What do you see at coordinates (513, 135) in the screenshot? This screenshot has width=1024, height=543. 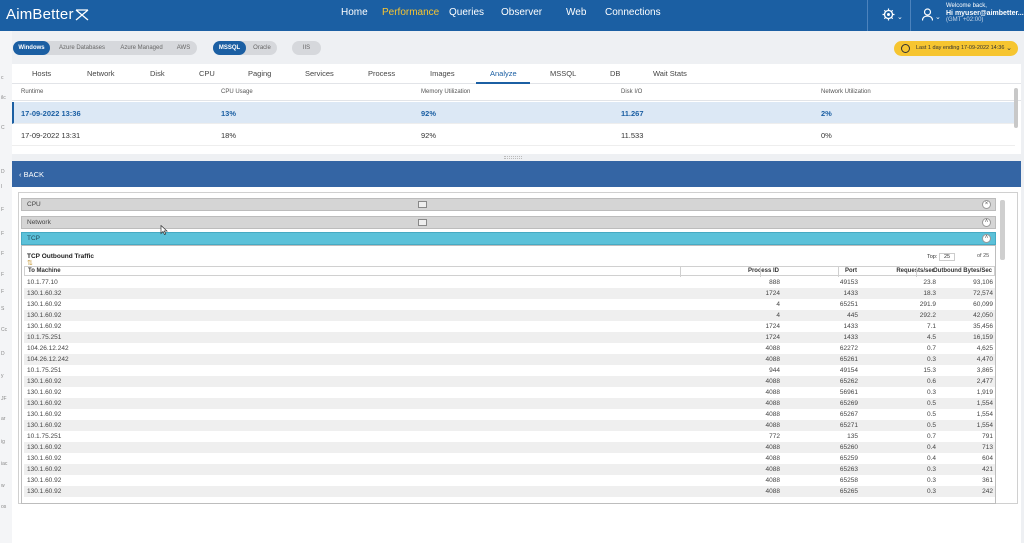 I see `runtime-row: 17-09-2022 13:31 18% 92% 11.533 0%` at bounding box center [513, 135].